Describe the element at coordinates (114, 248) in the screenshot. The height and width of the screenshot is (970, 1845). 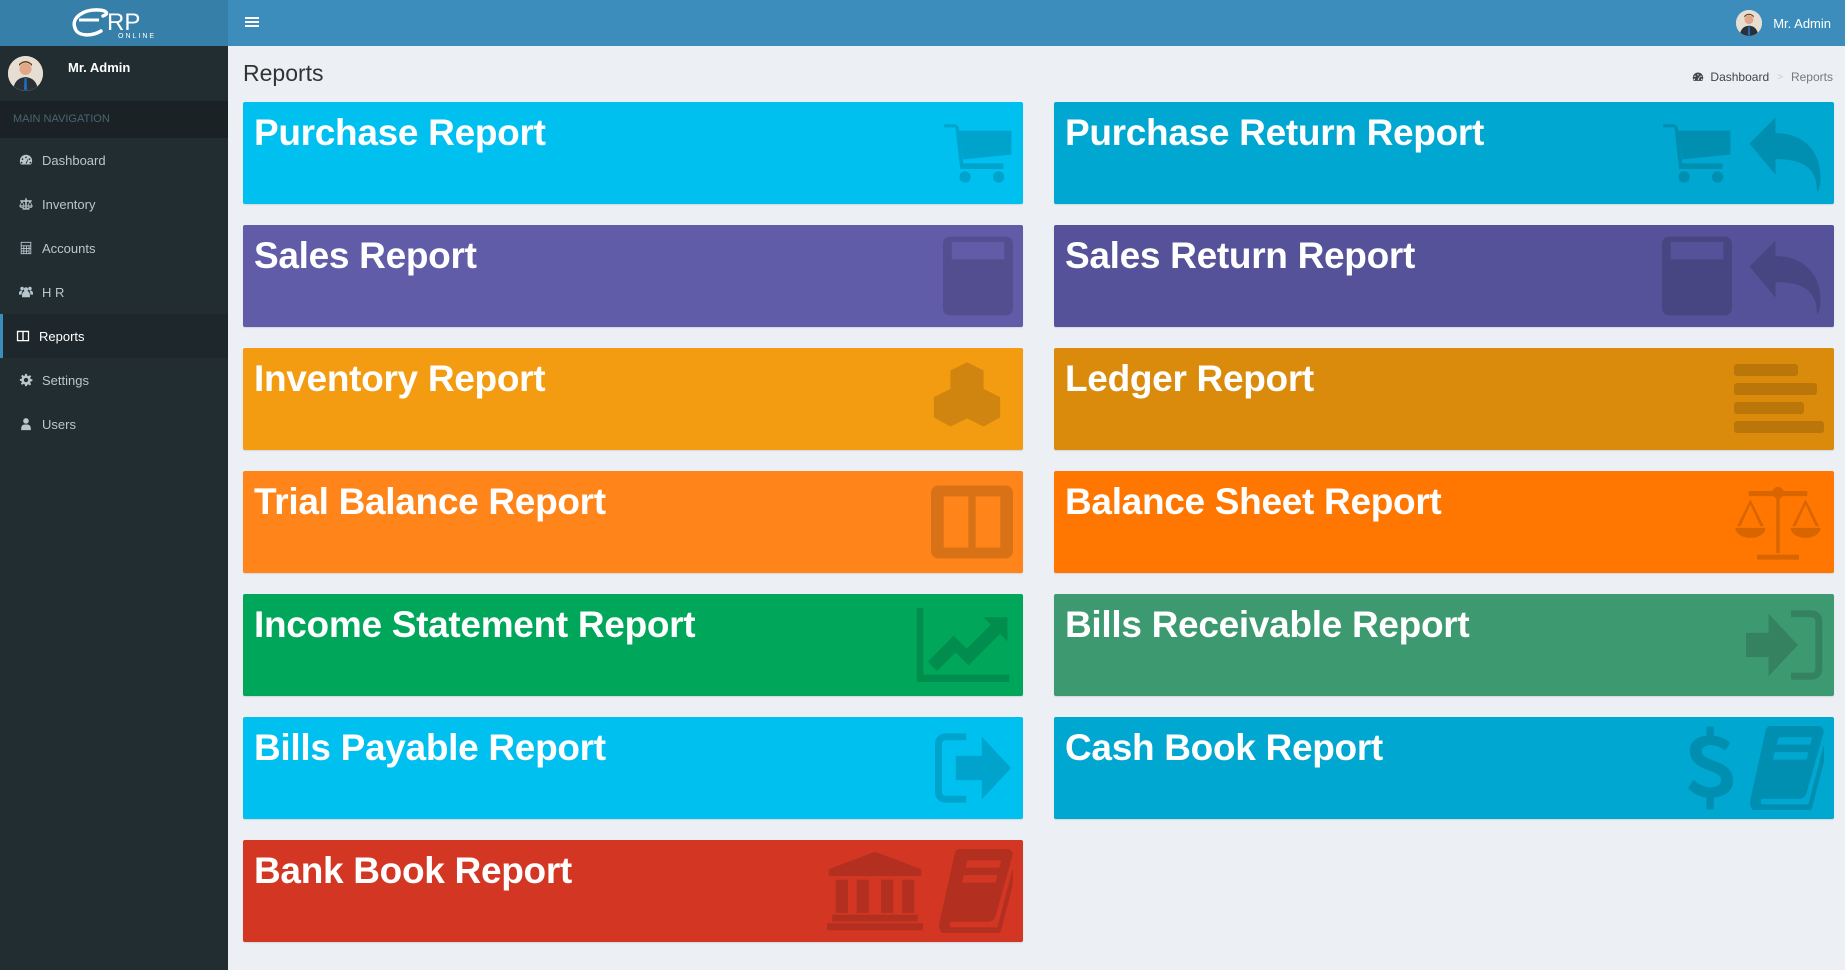
I see `sidebar-item-accounts: Accounts` at that location.